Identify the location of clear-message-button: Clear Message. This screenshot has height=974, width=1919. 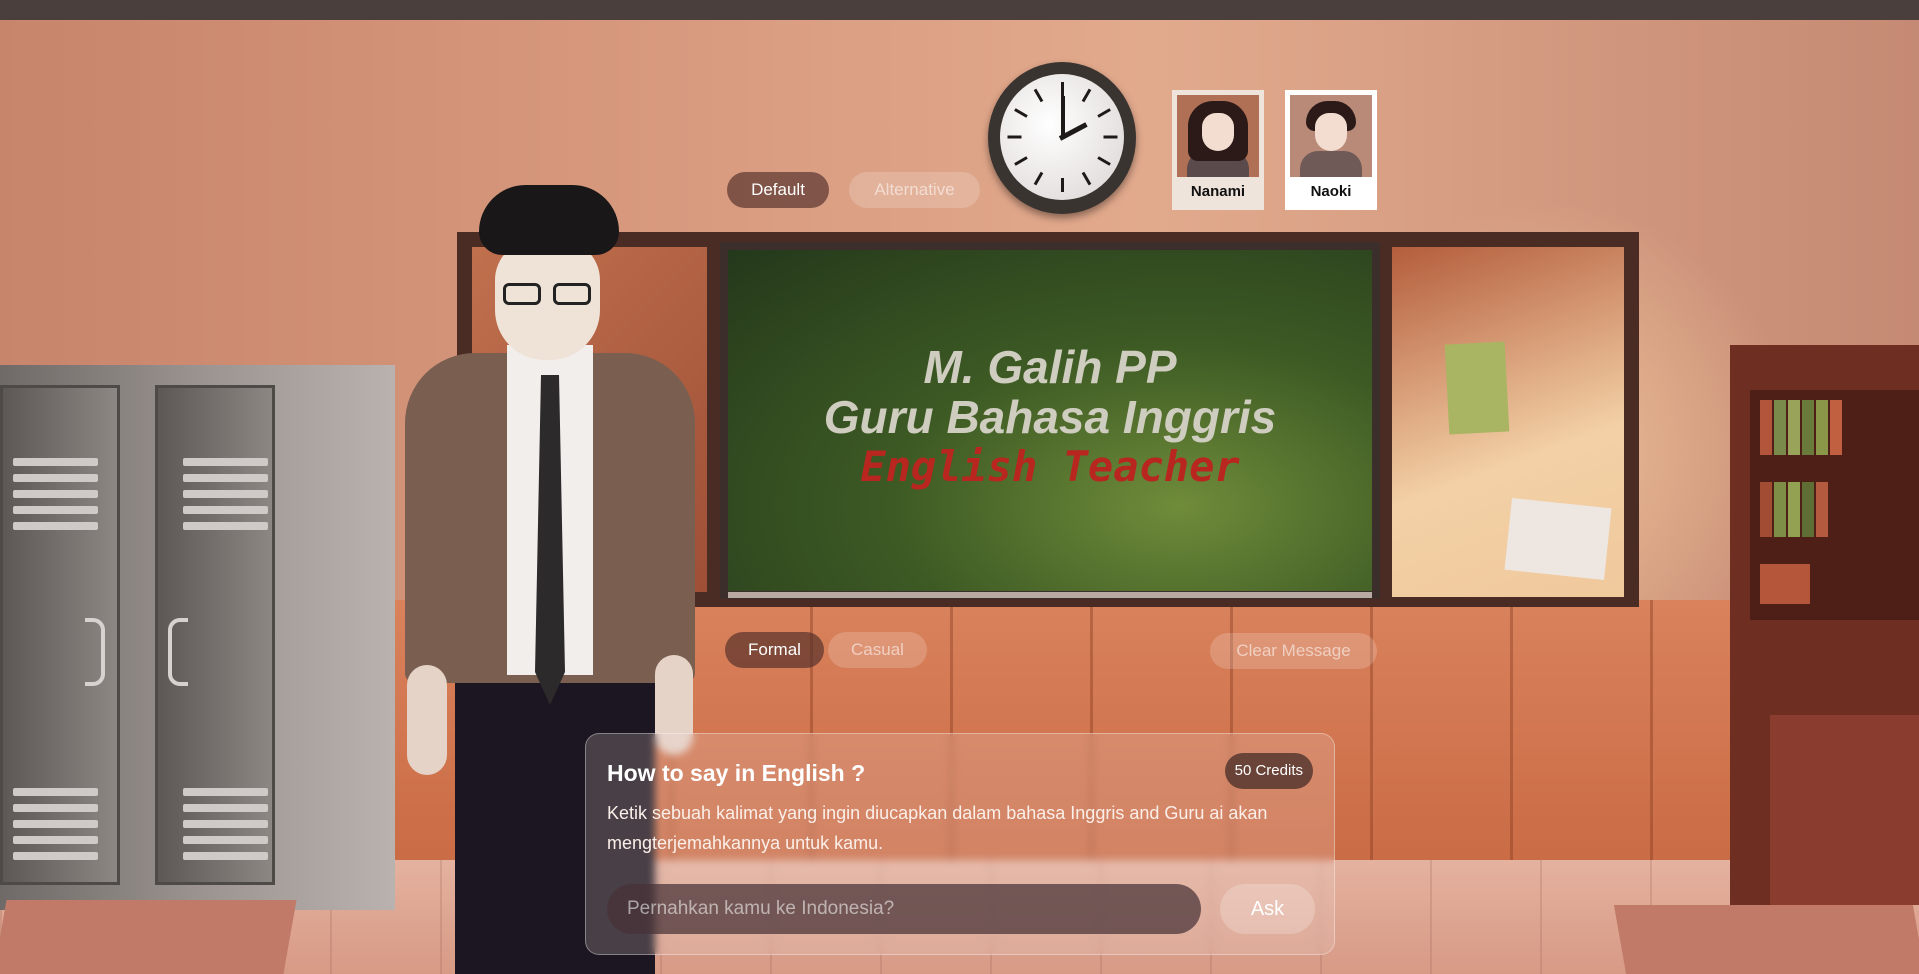
(1293, 651).